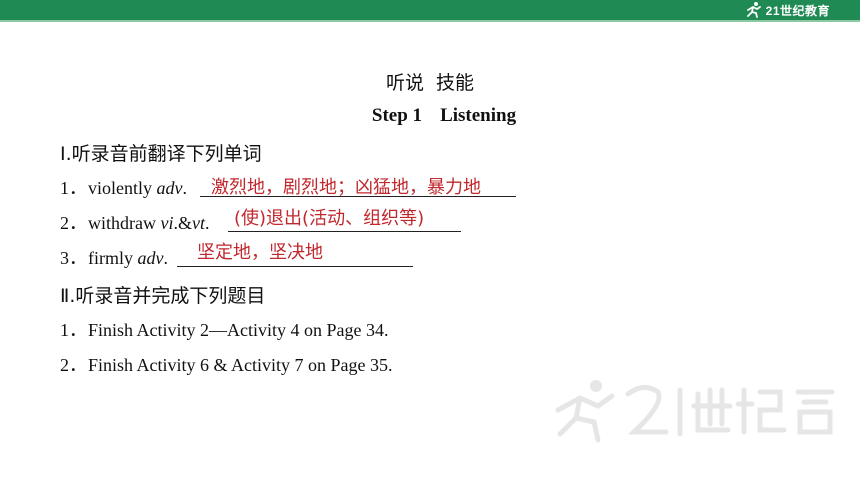 The width and height of the screenshot is (860, 484). Describe the element at coordinates (404, 83) in the screenshot. I see `title-cn-part1: 听说` at that location.